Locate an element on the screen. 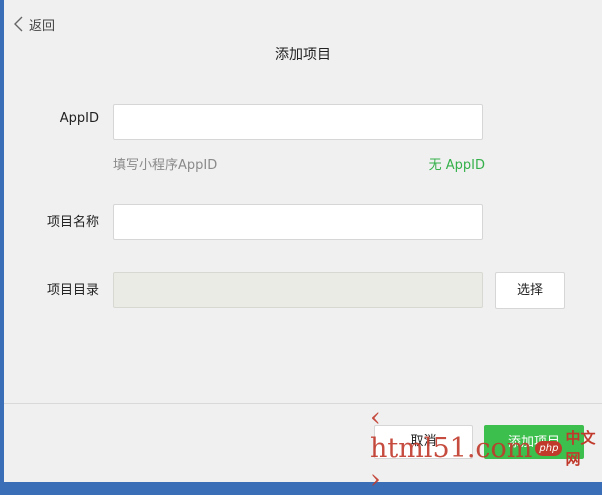  project-dir-input is located at coordinates (298, 290).